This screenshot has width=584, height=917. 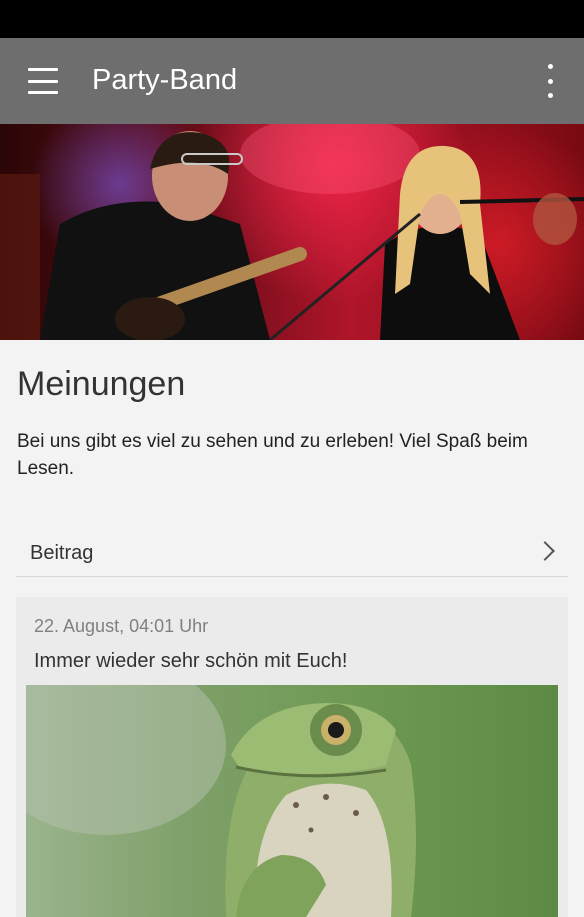 What do you see at coordinates (292, 19) in the screenshot?
I see `status-bar` at bounding box center [292, 19].